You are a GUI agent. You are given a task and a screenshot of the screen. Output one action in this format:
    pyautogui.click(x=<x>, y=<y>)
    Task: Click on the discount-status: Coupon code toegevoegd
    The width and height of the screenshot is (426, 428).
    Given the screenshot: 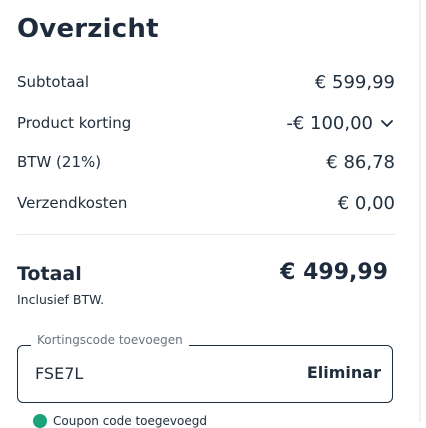 What is the action you would take?
    pyautogui.click(x=120, y=421)
    